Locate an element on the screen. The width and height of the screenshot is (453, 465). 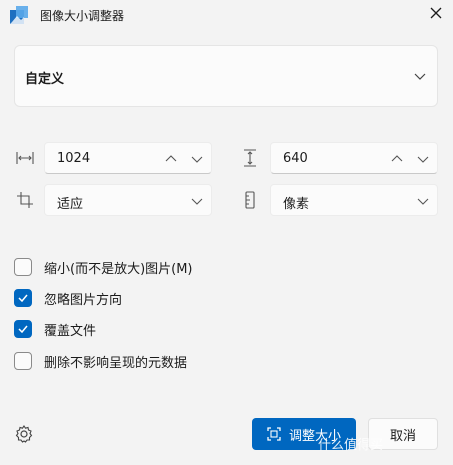
preset-dropdown: 自定义 is located at coordinates (226, 76).